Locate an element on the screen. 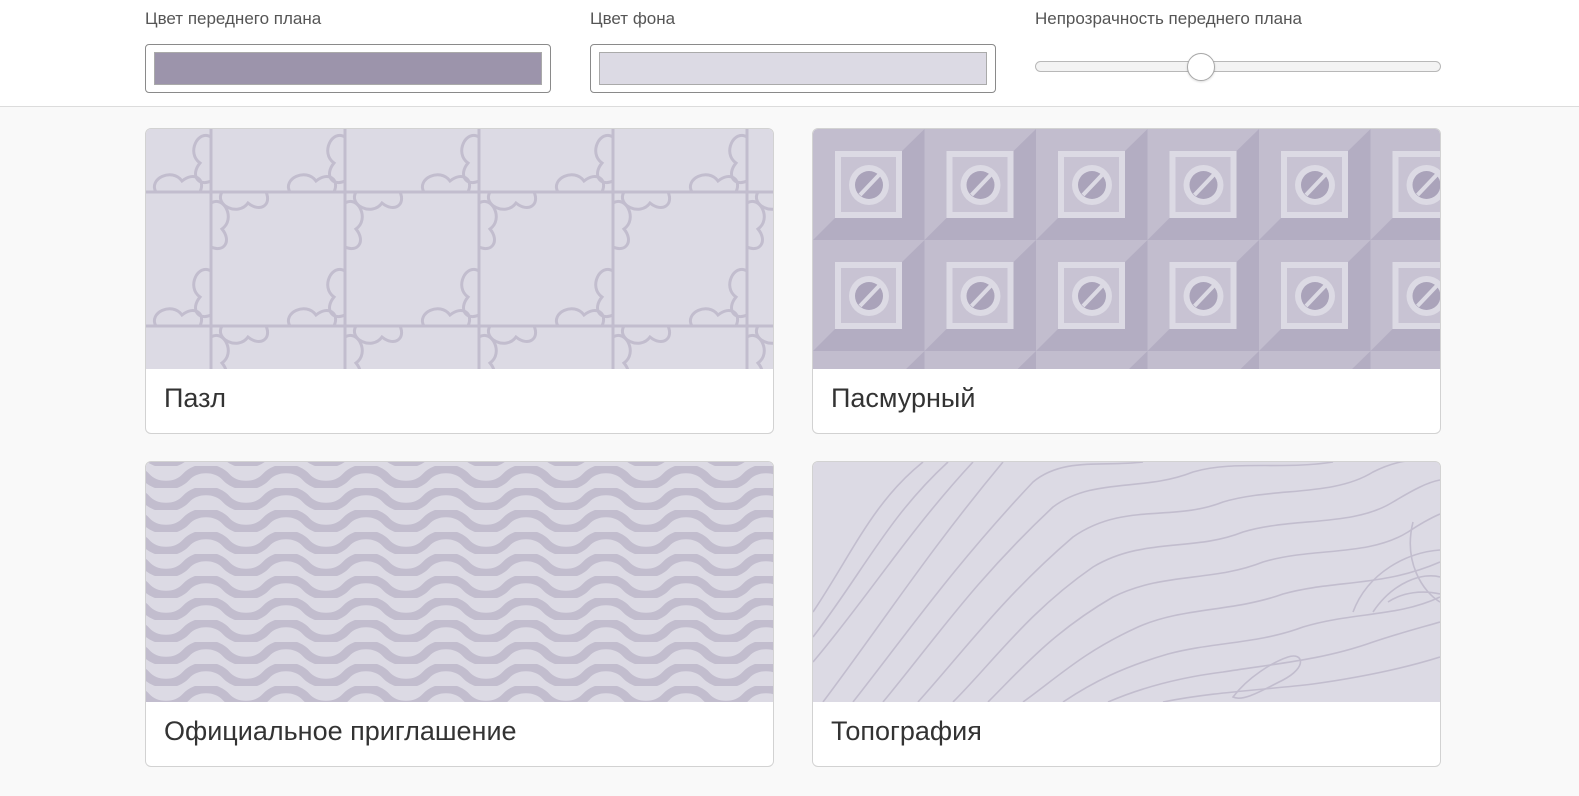 The width and height of the screenshot is (1579, 796). foreground-color-swatch is located at coordinates (348, 68).